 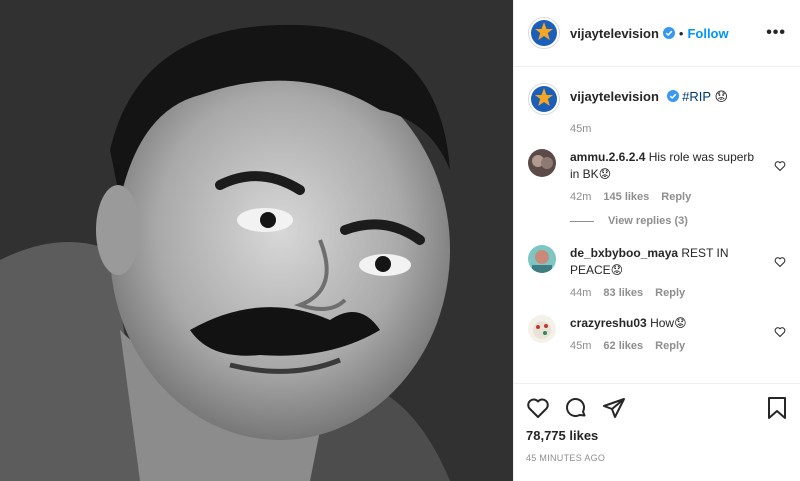 What do you see at coordinates (607, 157) in the screenshot?
I see `comment-username: ammu.2.6.2.4` at bounding box center [607, 157].